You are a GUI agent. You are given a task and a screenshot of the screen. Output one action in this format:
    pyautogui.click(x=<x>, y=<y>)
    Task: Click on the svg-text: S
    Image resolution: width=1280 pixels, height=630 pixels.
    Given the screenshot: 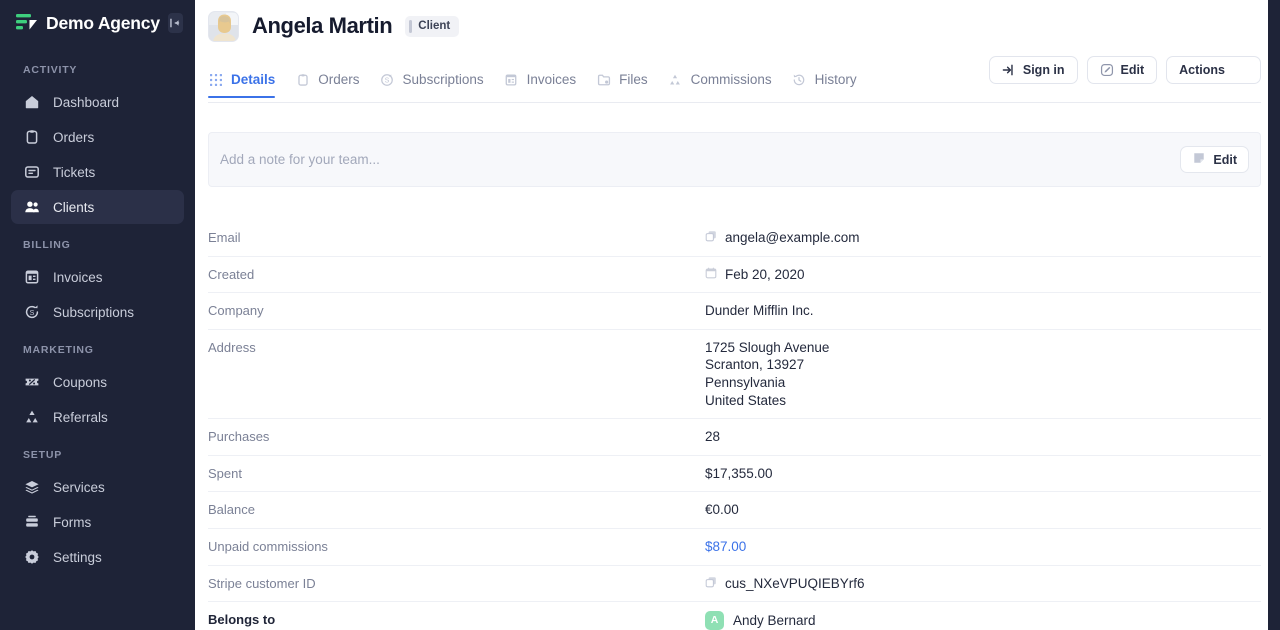 What is the action you would take?
    pyautogui.click(x=387, y=80)
    